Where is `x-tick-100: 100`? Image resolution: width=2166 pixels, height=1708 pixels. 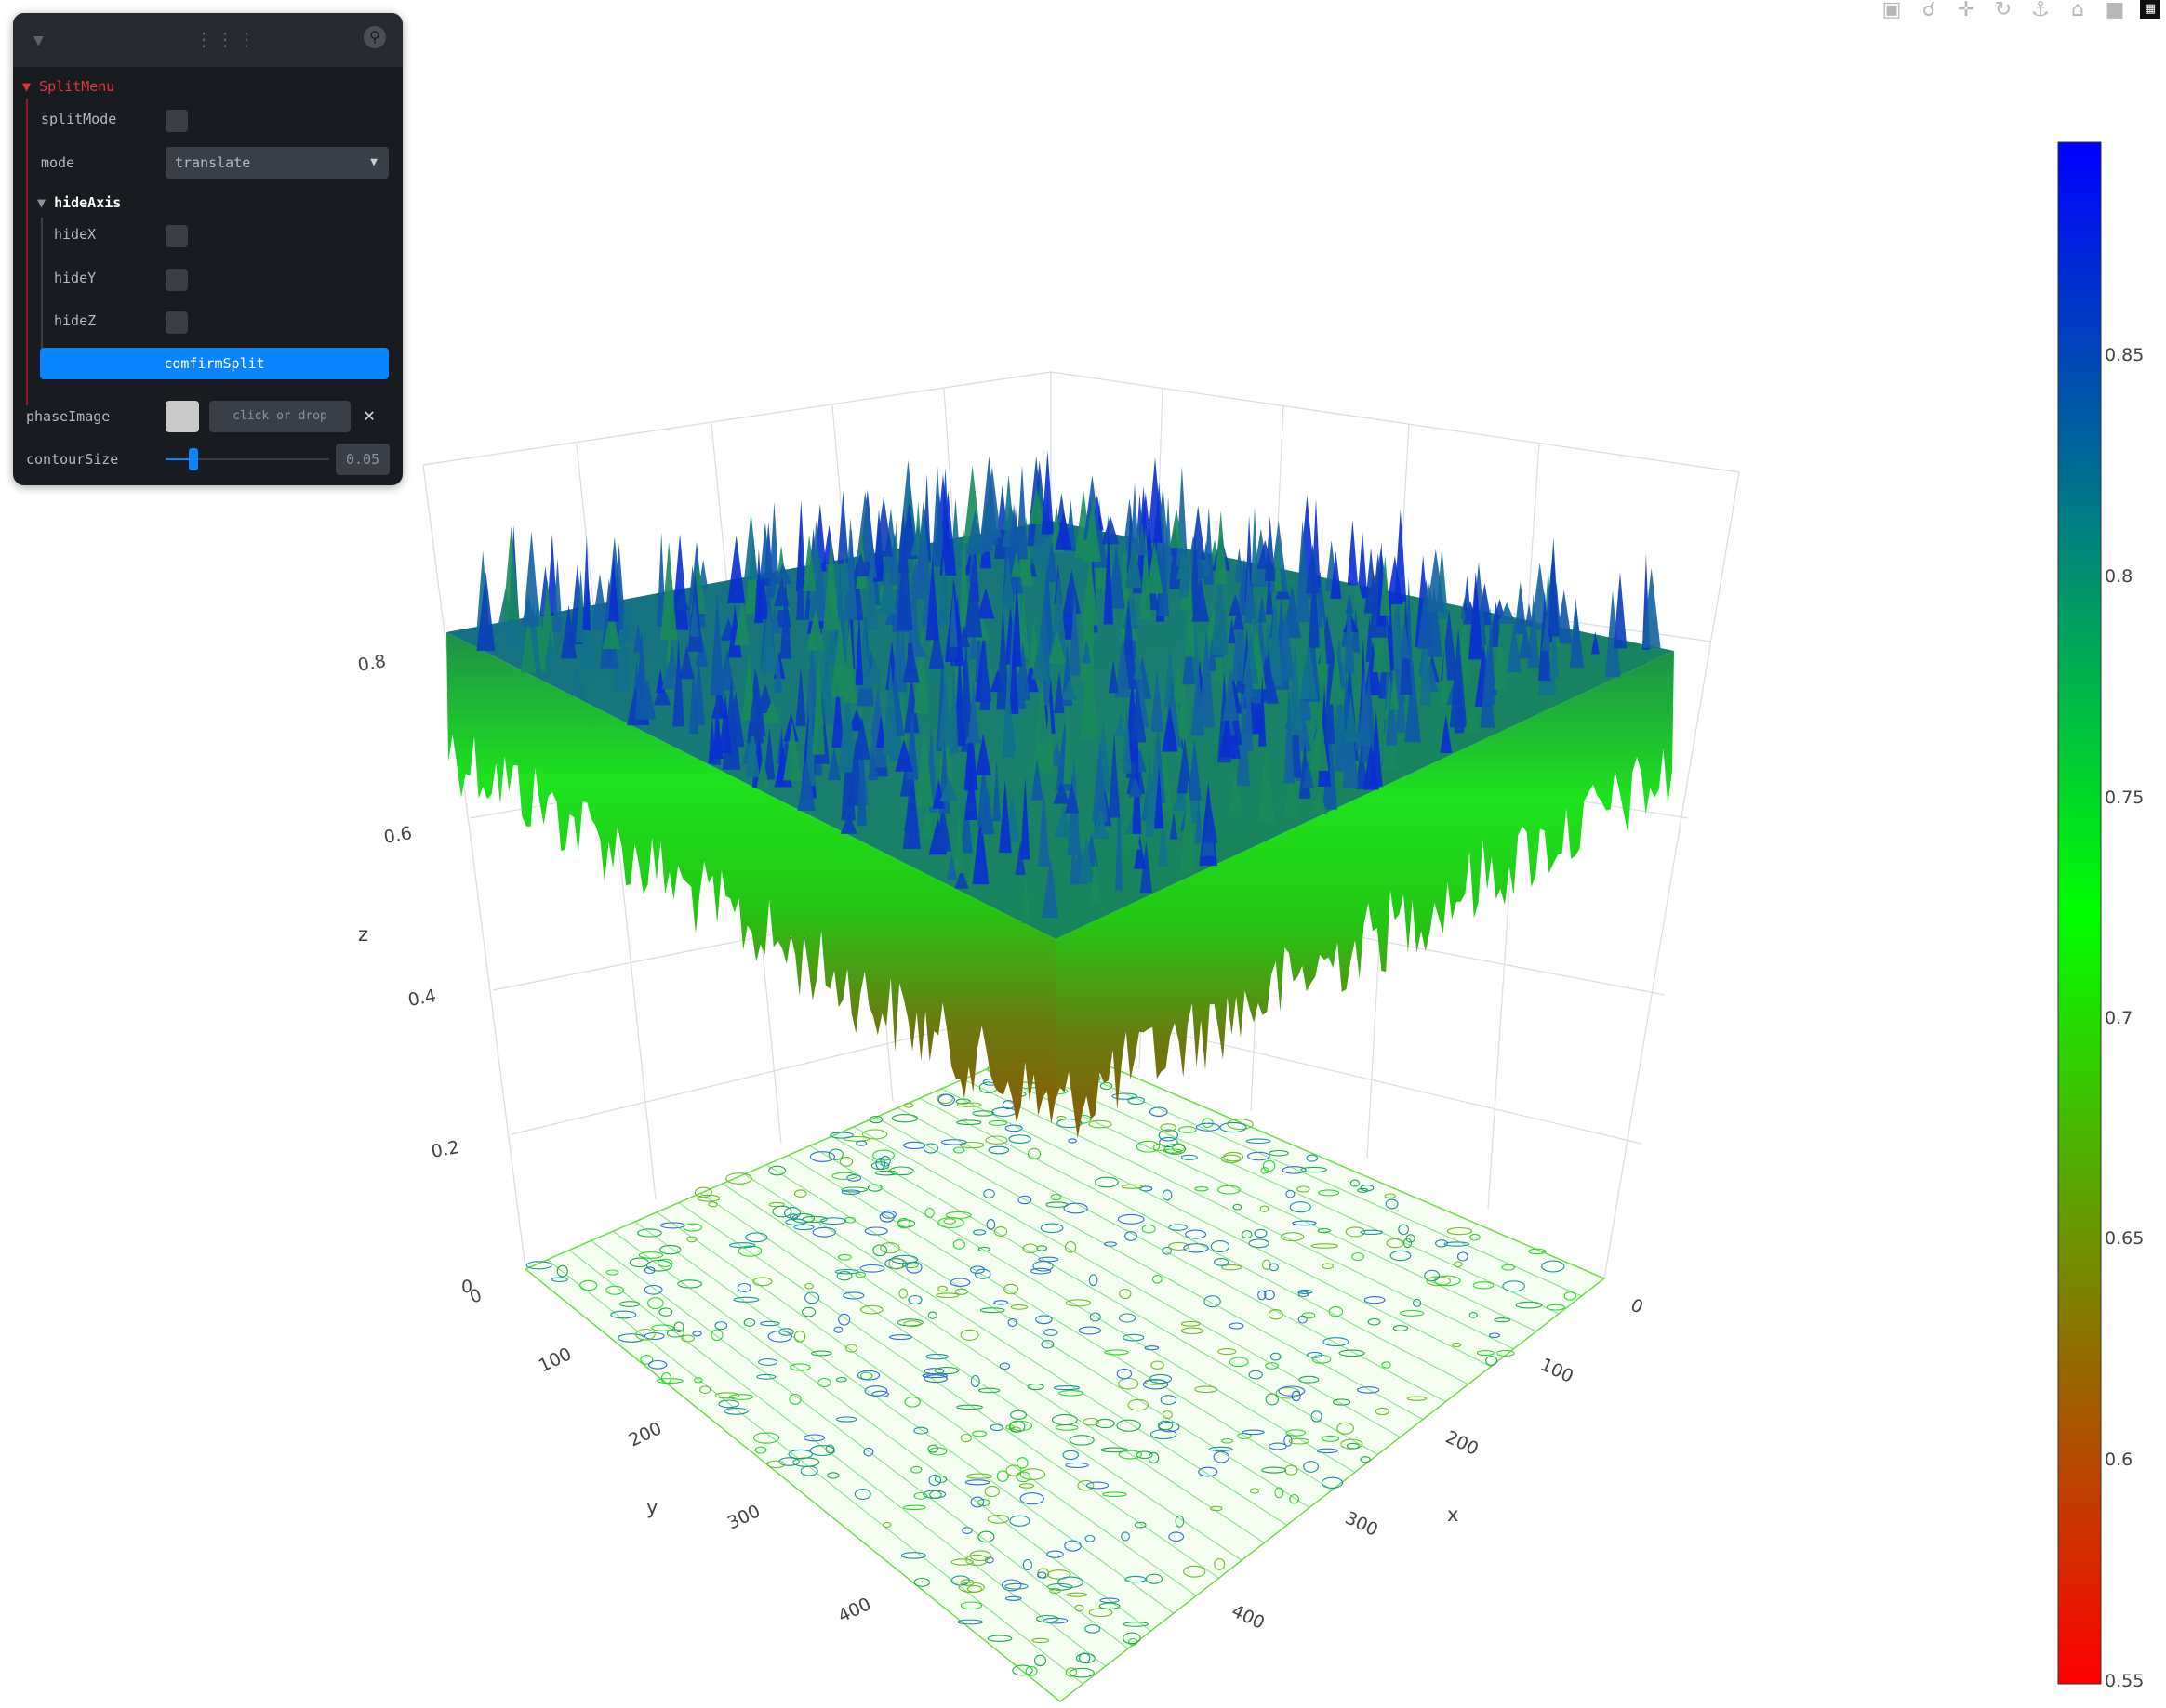 x-tick-100: 100 is located at coordinates (1556, 1371).